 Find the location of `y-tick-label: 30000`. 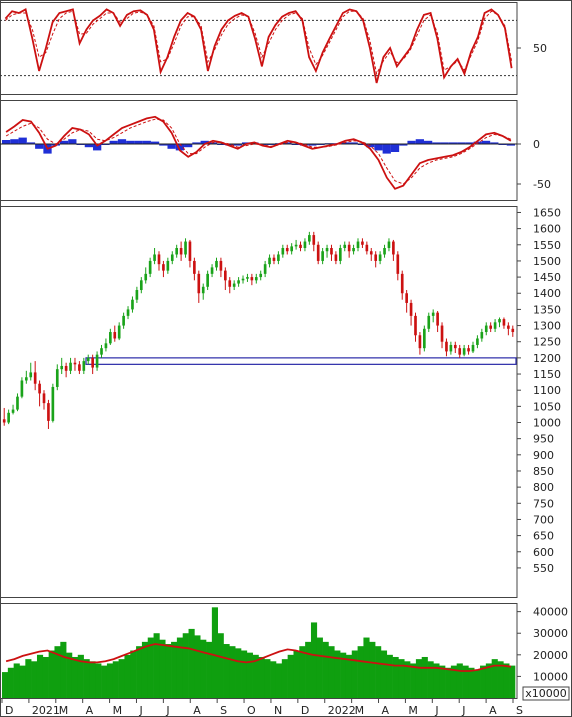

y-tick-label: 30000 is located at coordinates (550, 633).